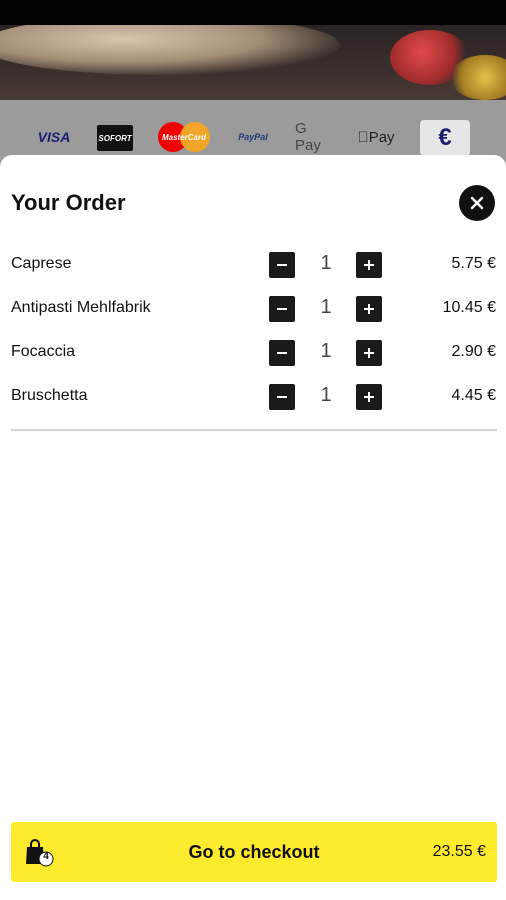 This screenshot has width=506, height=900. I want to click on restaurant-hero-image, so click(253, 62).